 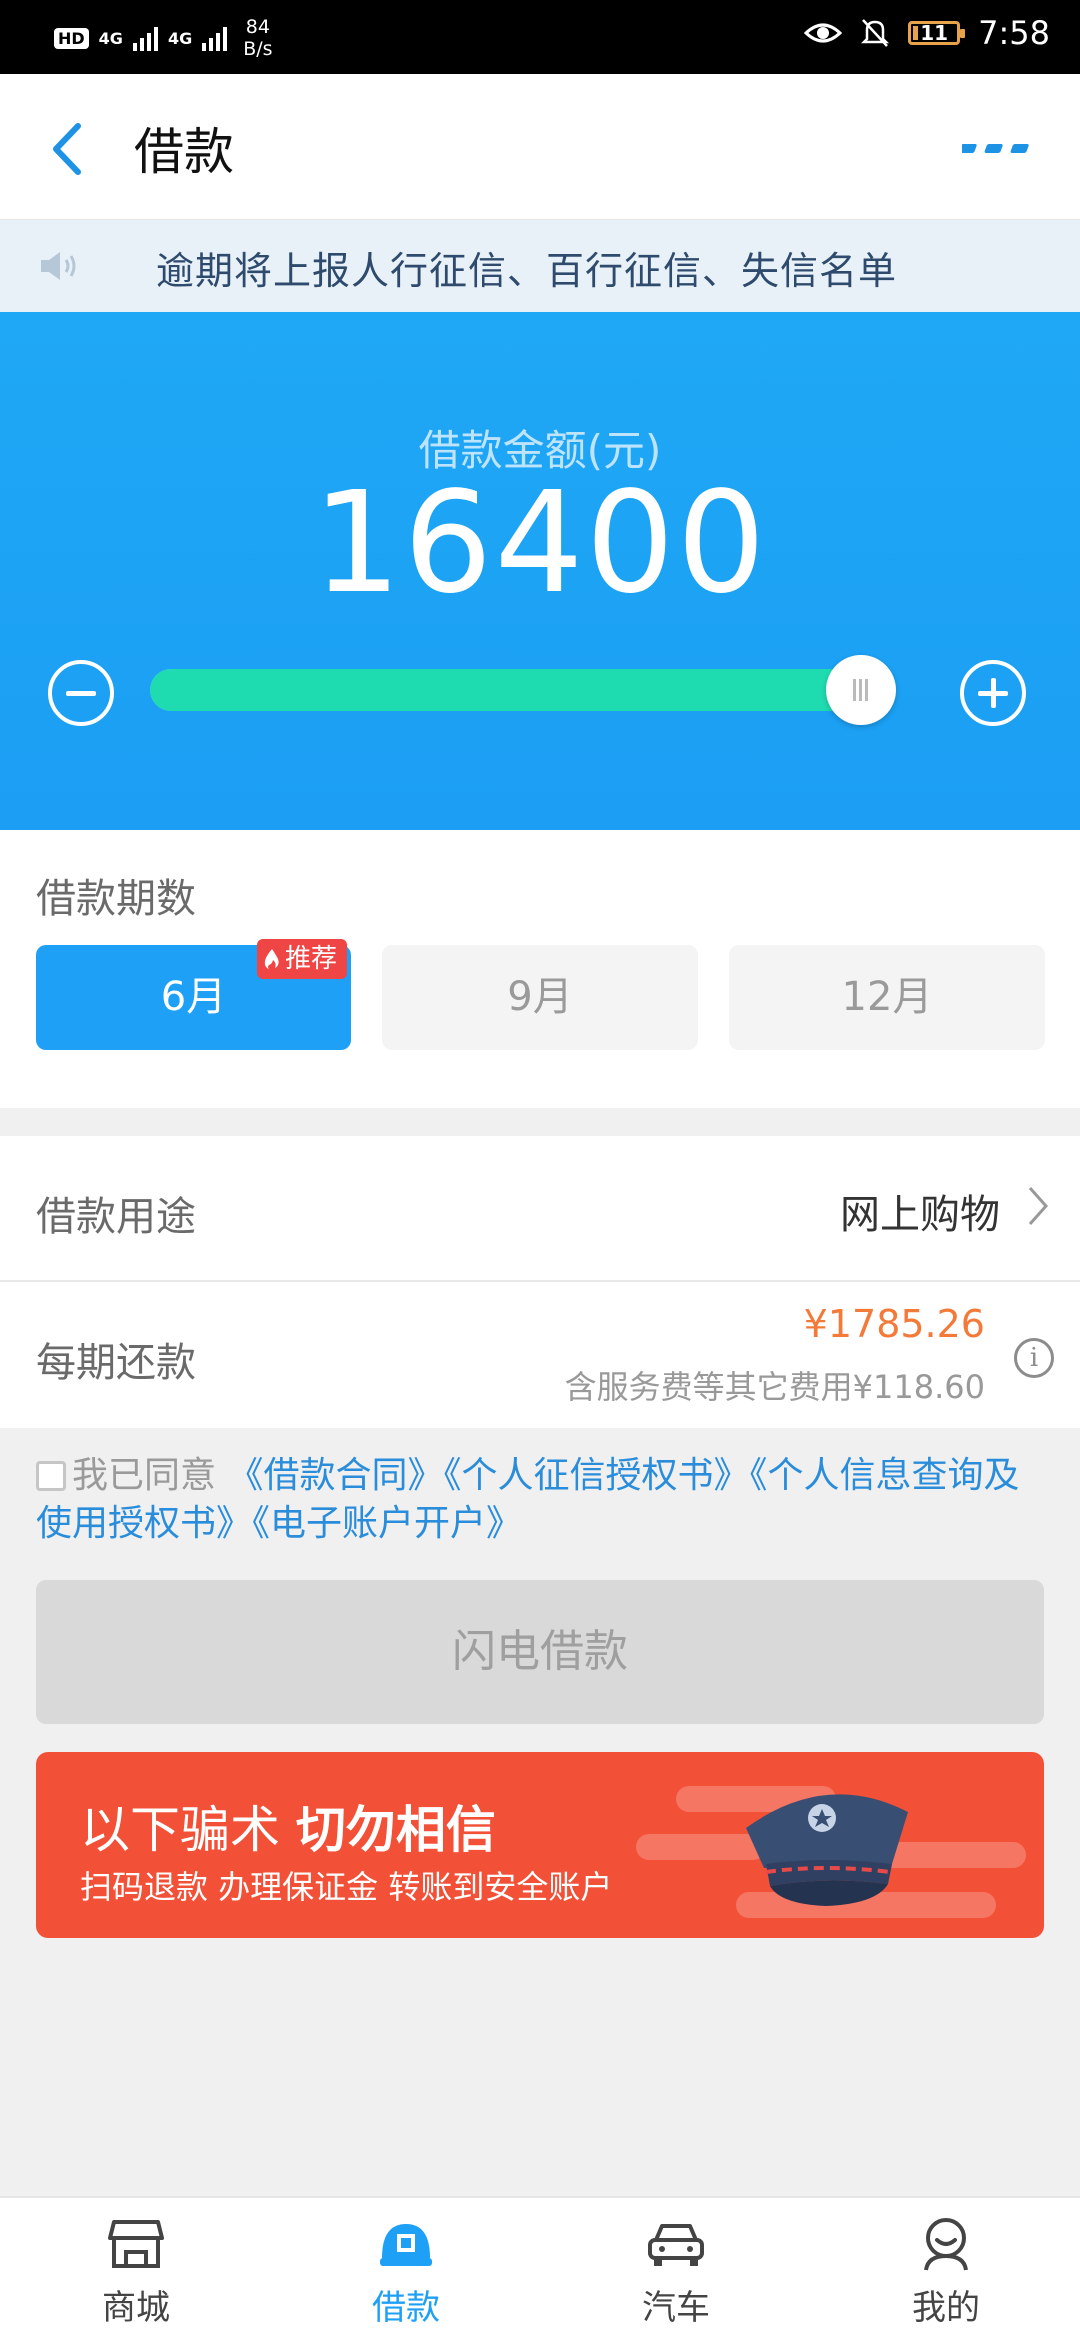 I want to click on warning-title: 以下骗术 切勿相信, so click(x=288, y=1830).